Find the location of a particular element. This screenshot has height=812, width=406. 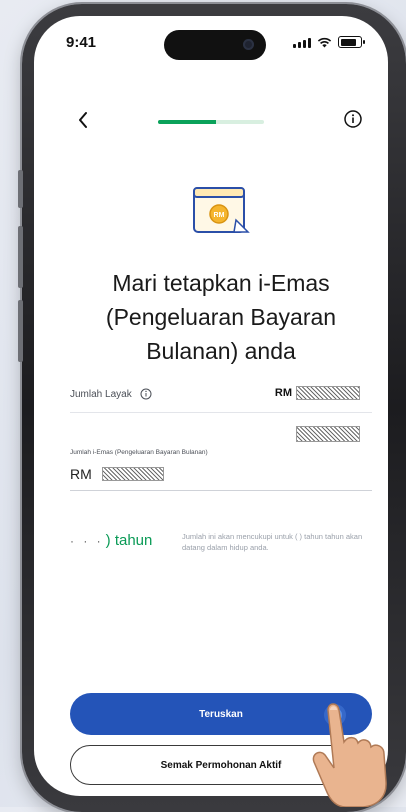

eligible-amount-row: Jumlah Layak is located at coordinates (111, 394).